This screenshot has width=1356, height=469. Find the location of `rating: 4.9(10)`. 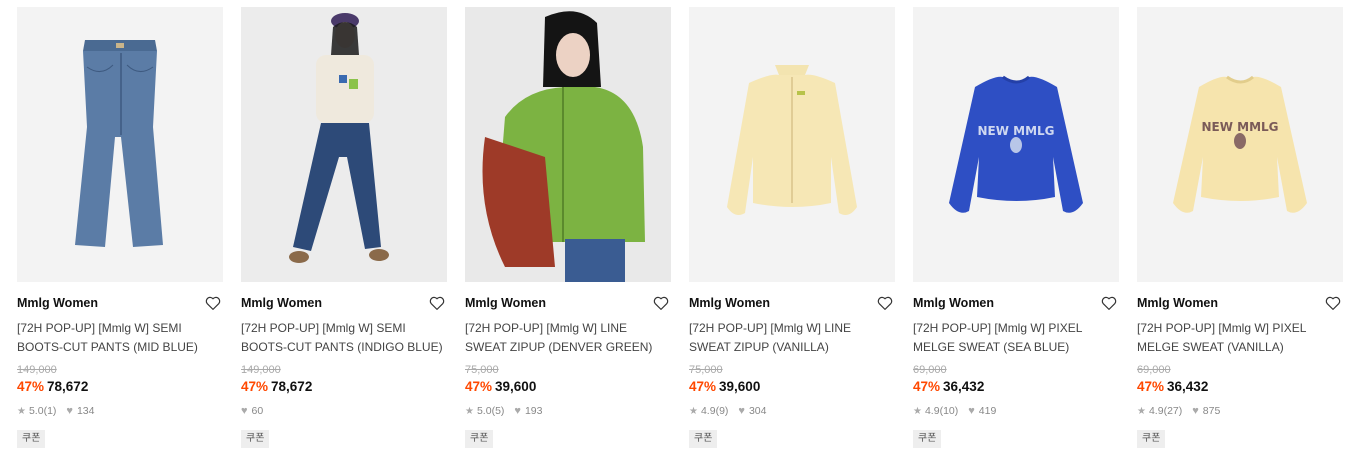

rating: 4.9(10) is located at coordinates (941, 411).